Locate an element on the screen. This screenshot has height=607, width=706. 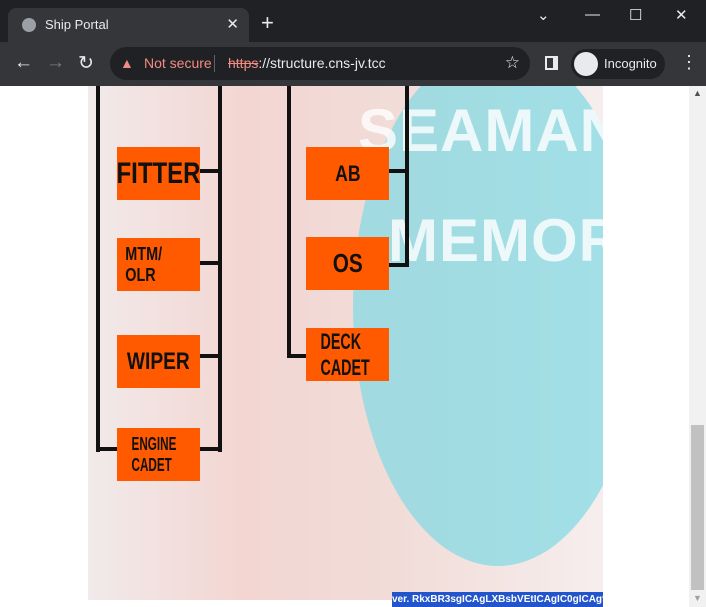
security-label: Not secure is located at coordinates (178, 63).